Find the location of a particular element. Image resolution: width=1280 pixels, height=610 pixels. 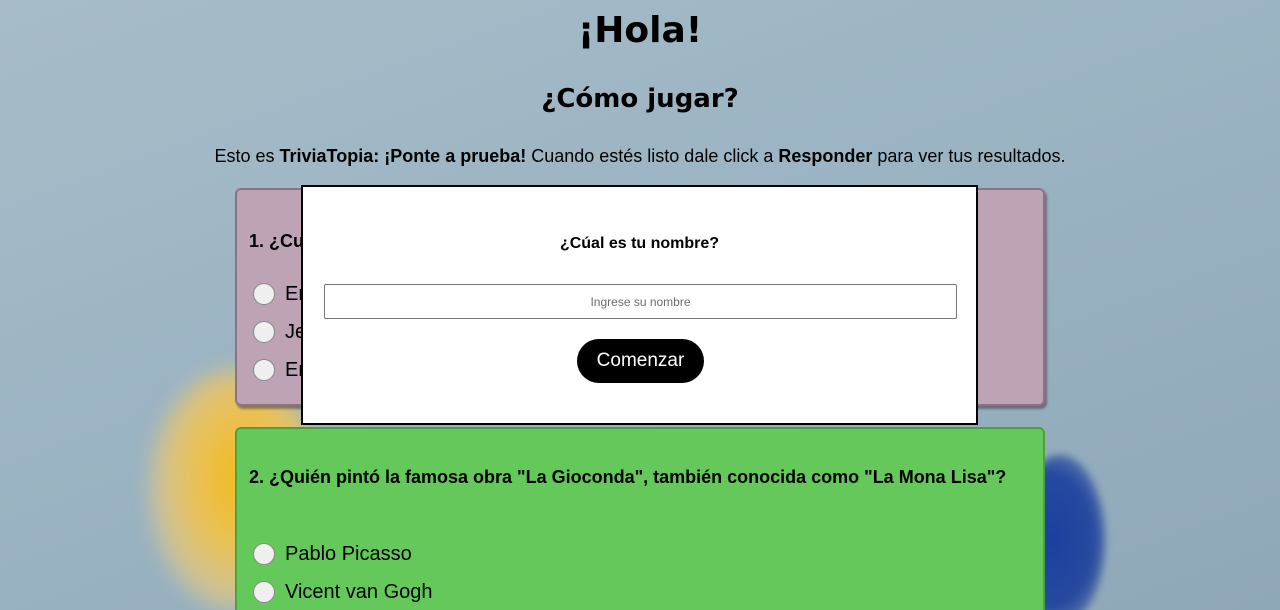

modal-title: ¿Cúal es tu nombre? is located at coordinates (639, 243).